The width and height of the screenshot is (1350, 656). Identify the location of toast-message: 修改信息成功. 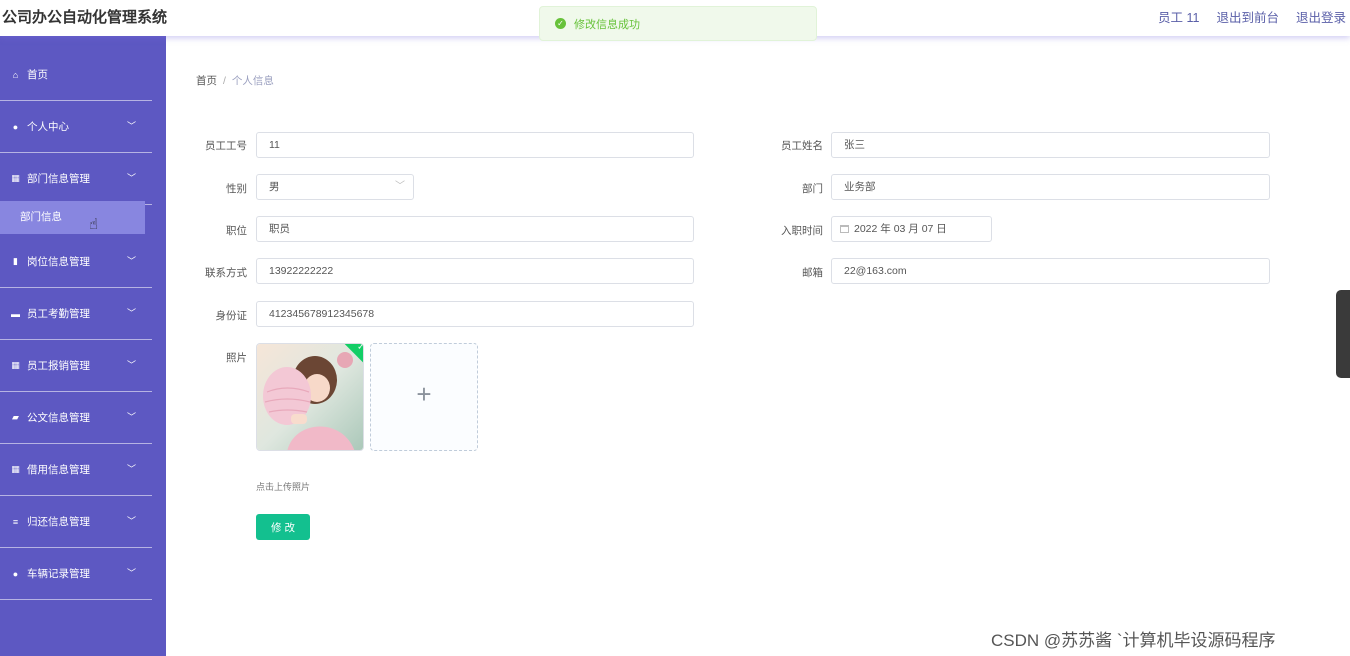
(607, 24).